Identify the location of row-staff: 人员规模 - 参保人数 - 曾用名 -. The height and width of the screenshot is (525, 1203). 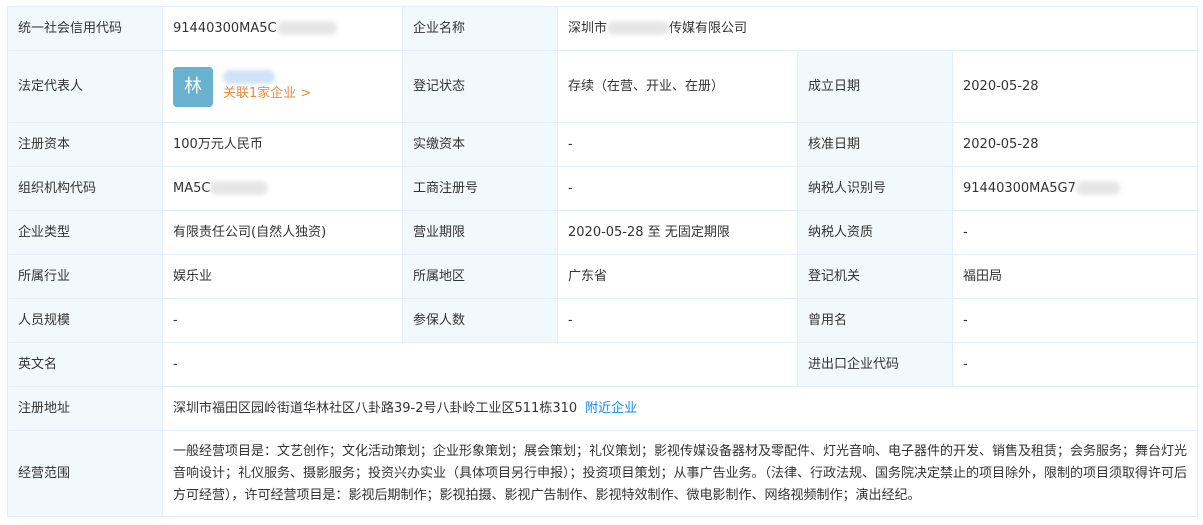
(603, 320).